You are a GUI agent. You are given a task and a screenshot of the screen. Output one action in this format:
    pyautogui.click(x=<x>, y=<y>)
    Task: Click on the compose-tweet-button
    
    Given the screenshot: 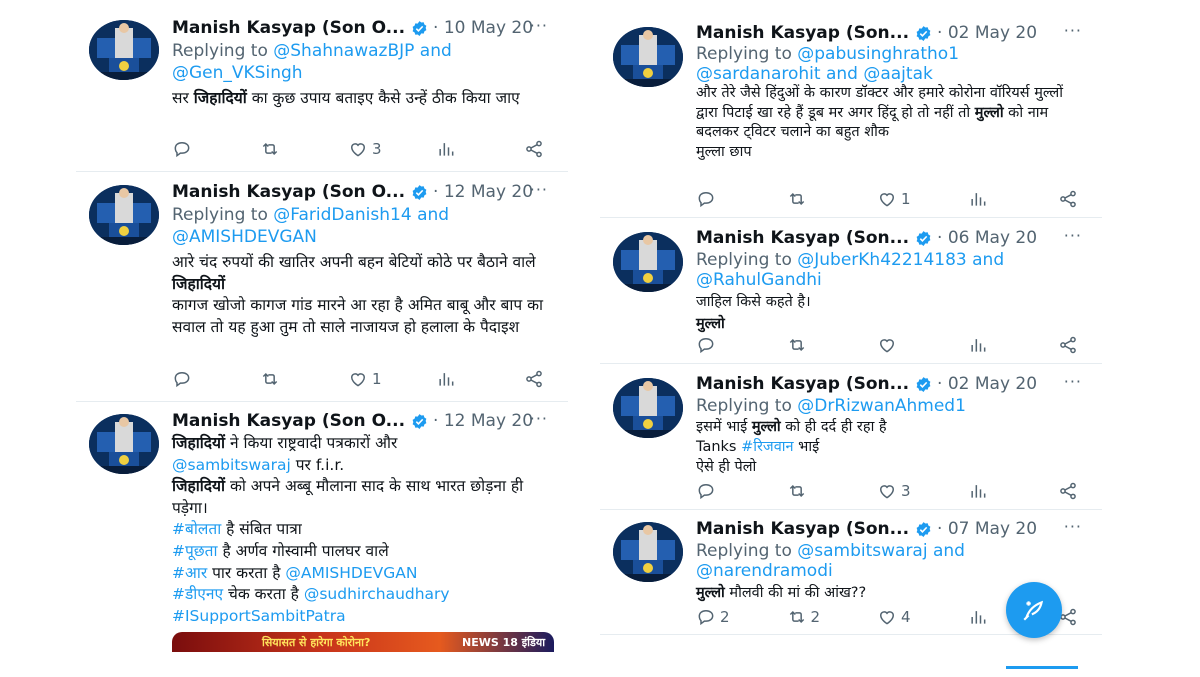 What is the action you would take?
    pyautogui.click(x=1034, y=610)
    